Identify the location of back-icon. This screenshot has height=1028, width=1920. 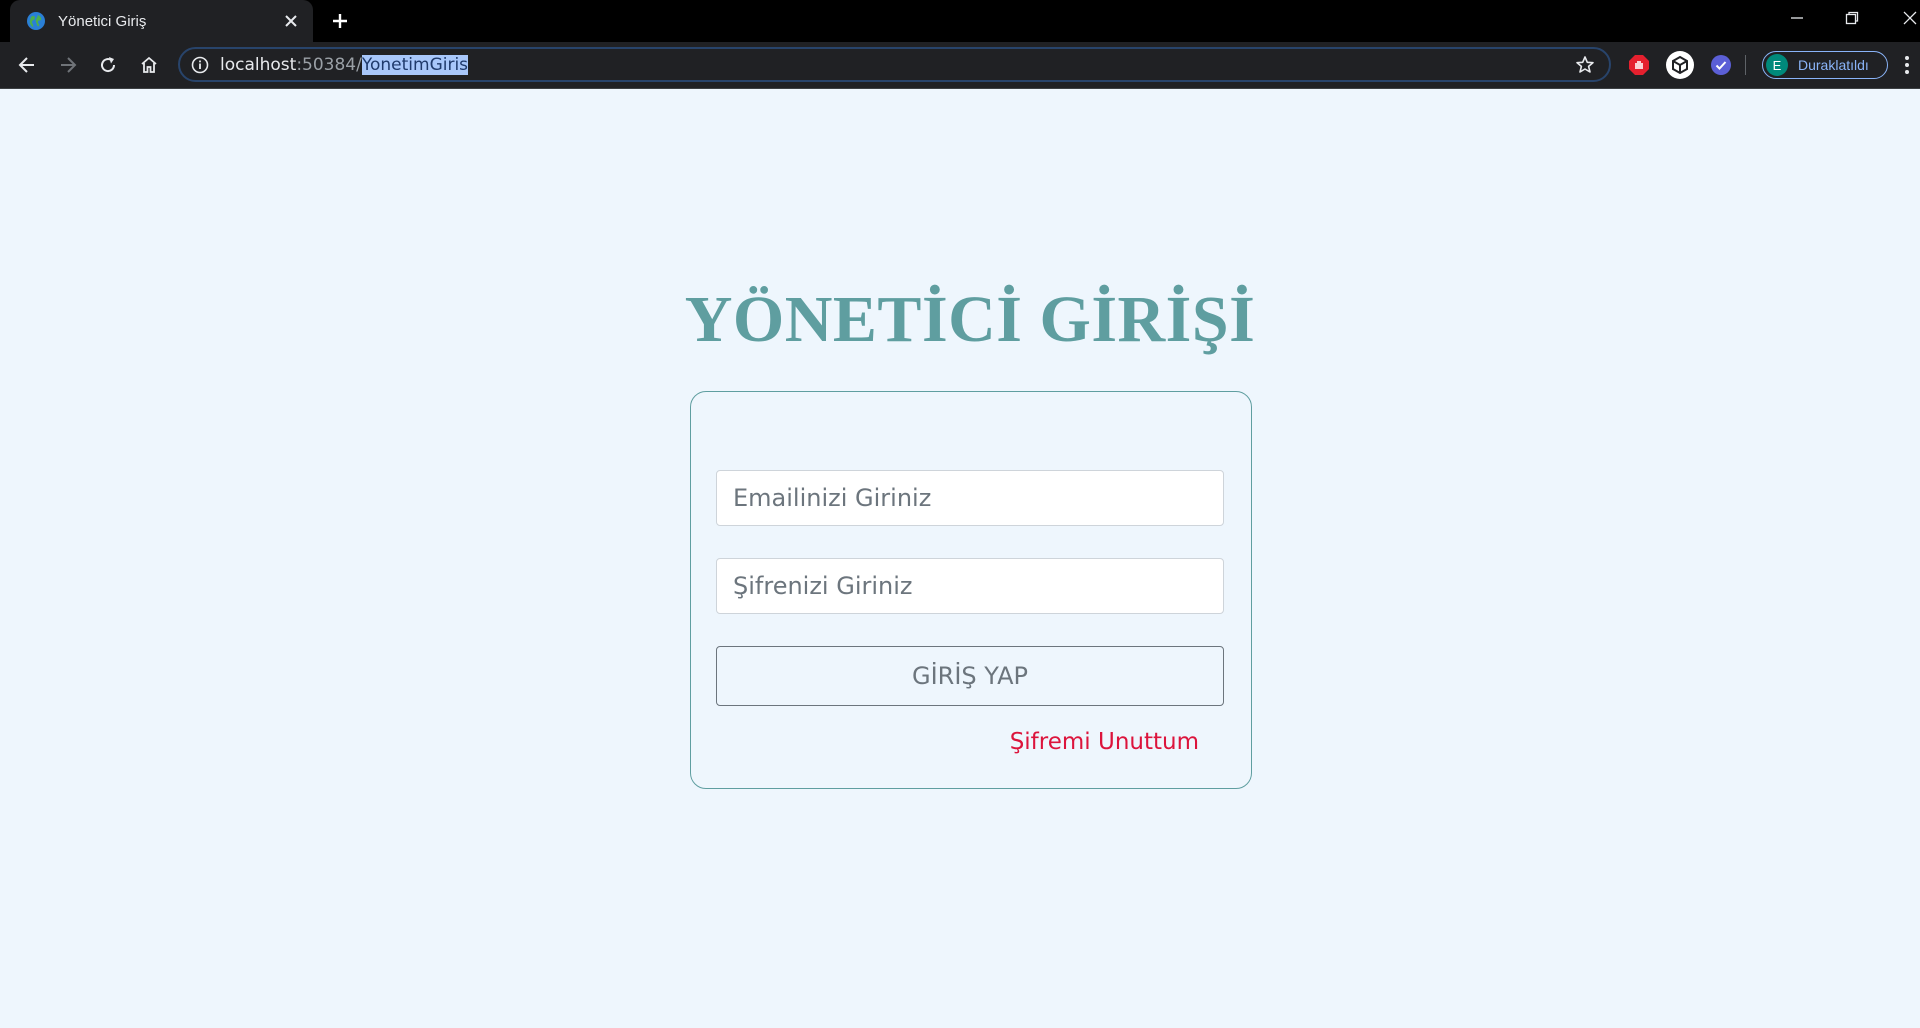
(27, 65).